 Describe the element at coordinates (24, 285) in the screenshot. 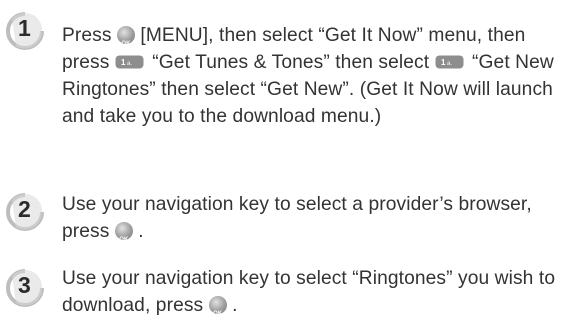

I see `step-number-3: 3` at that location.